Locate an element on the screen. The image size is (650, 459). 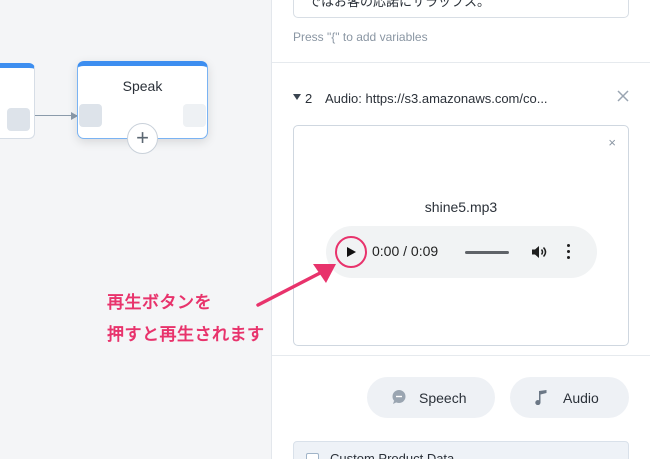
progress-slider is located at coordinates (487, 252).